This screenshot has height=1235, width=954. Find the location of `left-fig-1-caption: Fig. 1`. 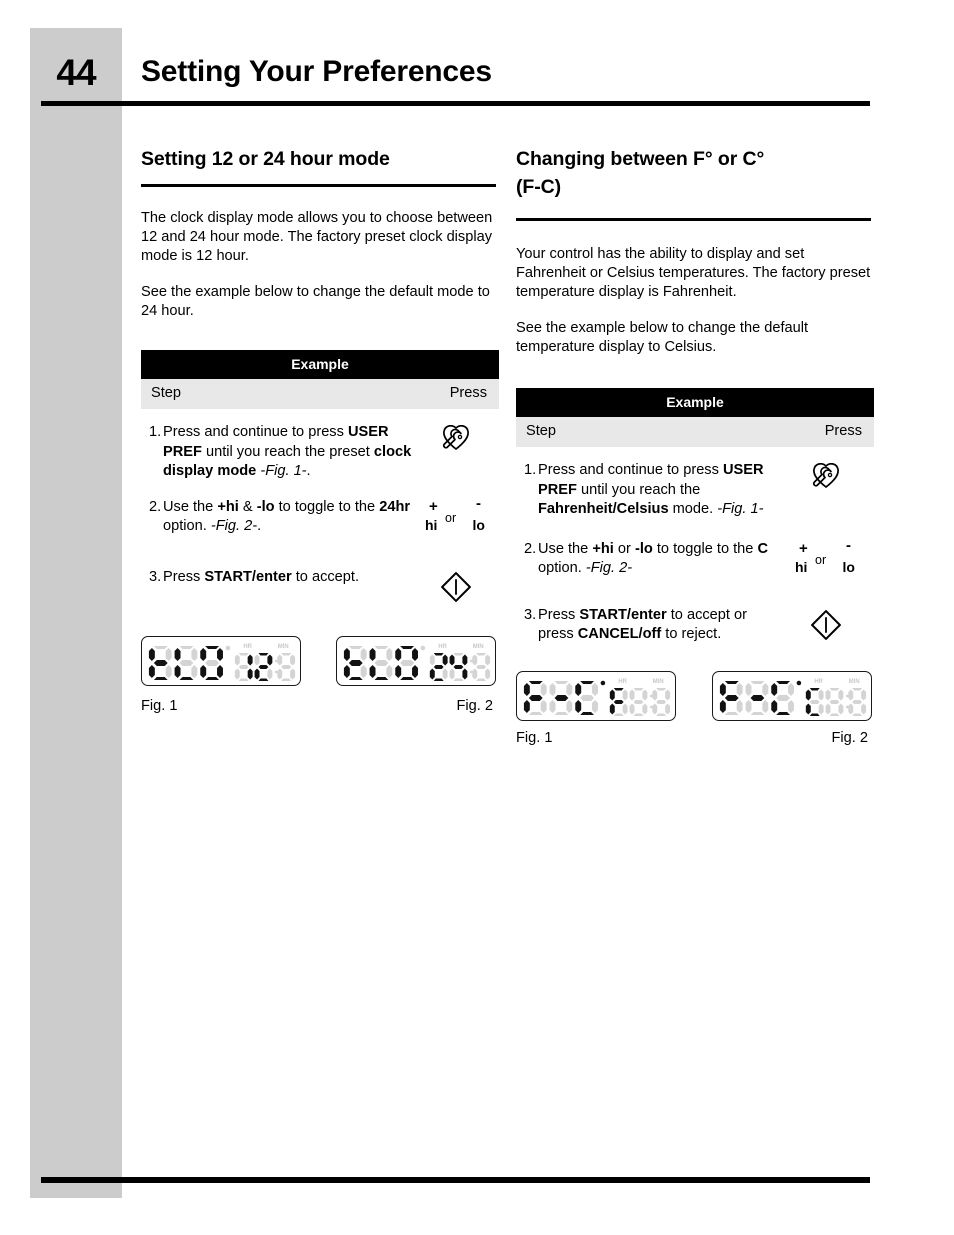

left-fig-1-caption: Fig. 1 is located at coordinates (159, 705).